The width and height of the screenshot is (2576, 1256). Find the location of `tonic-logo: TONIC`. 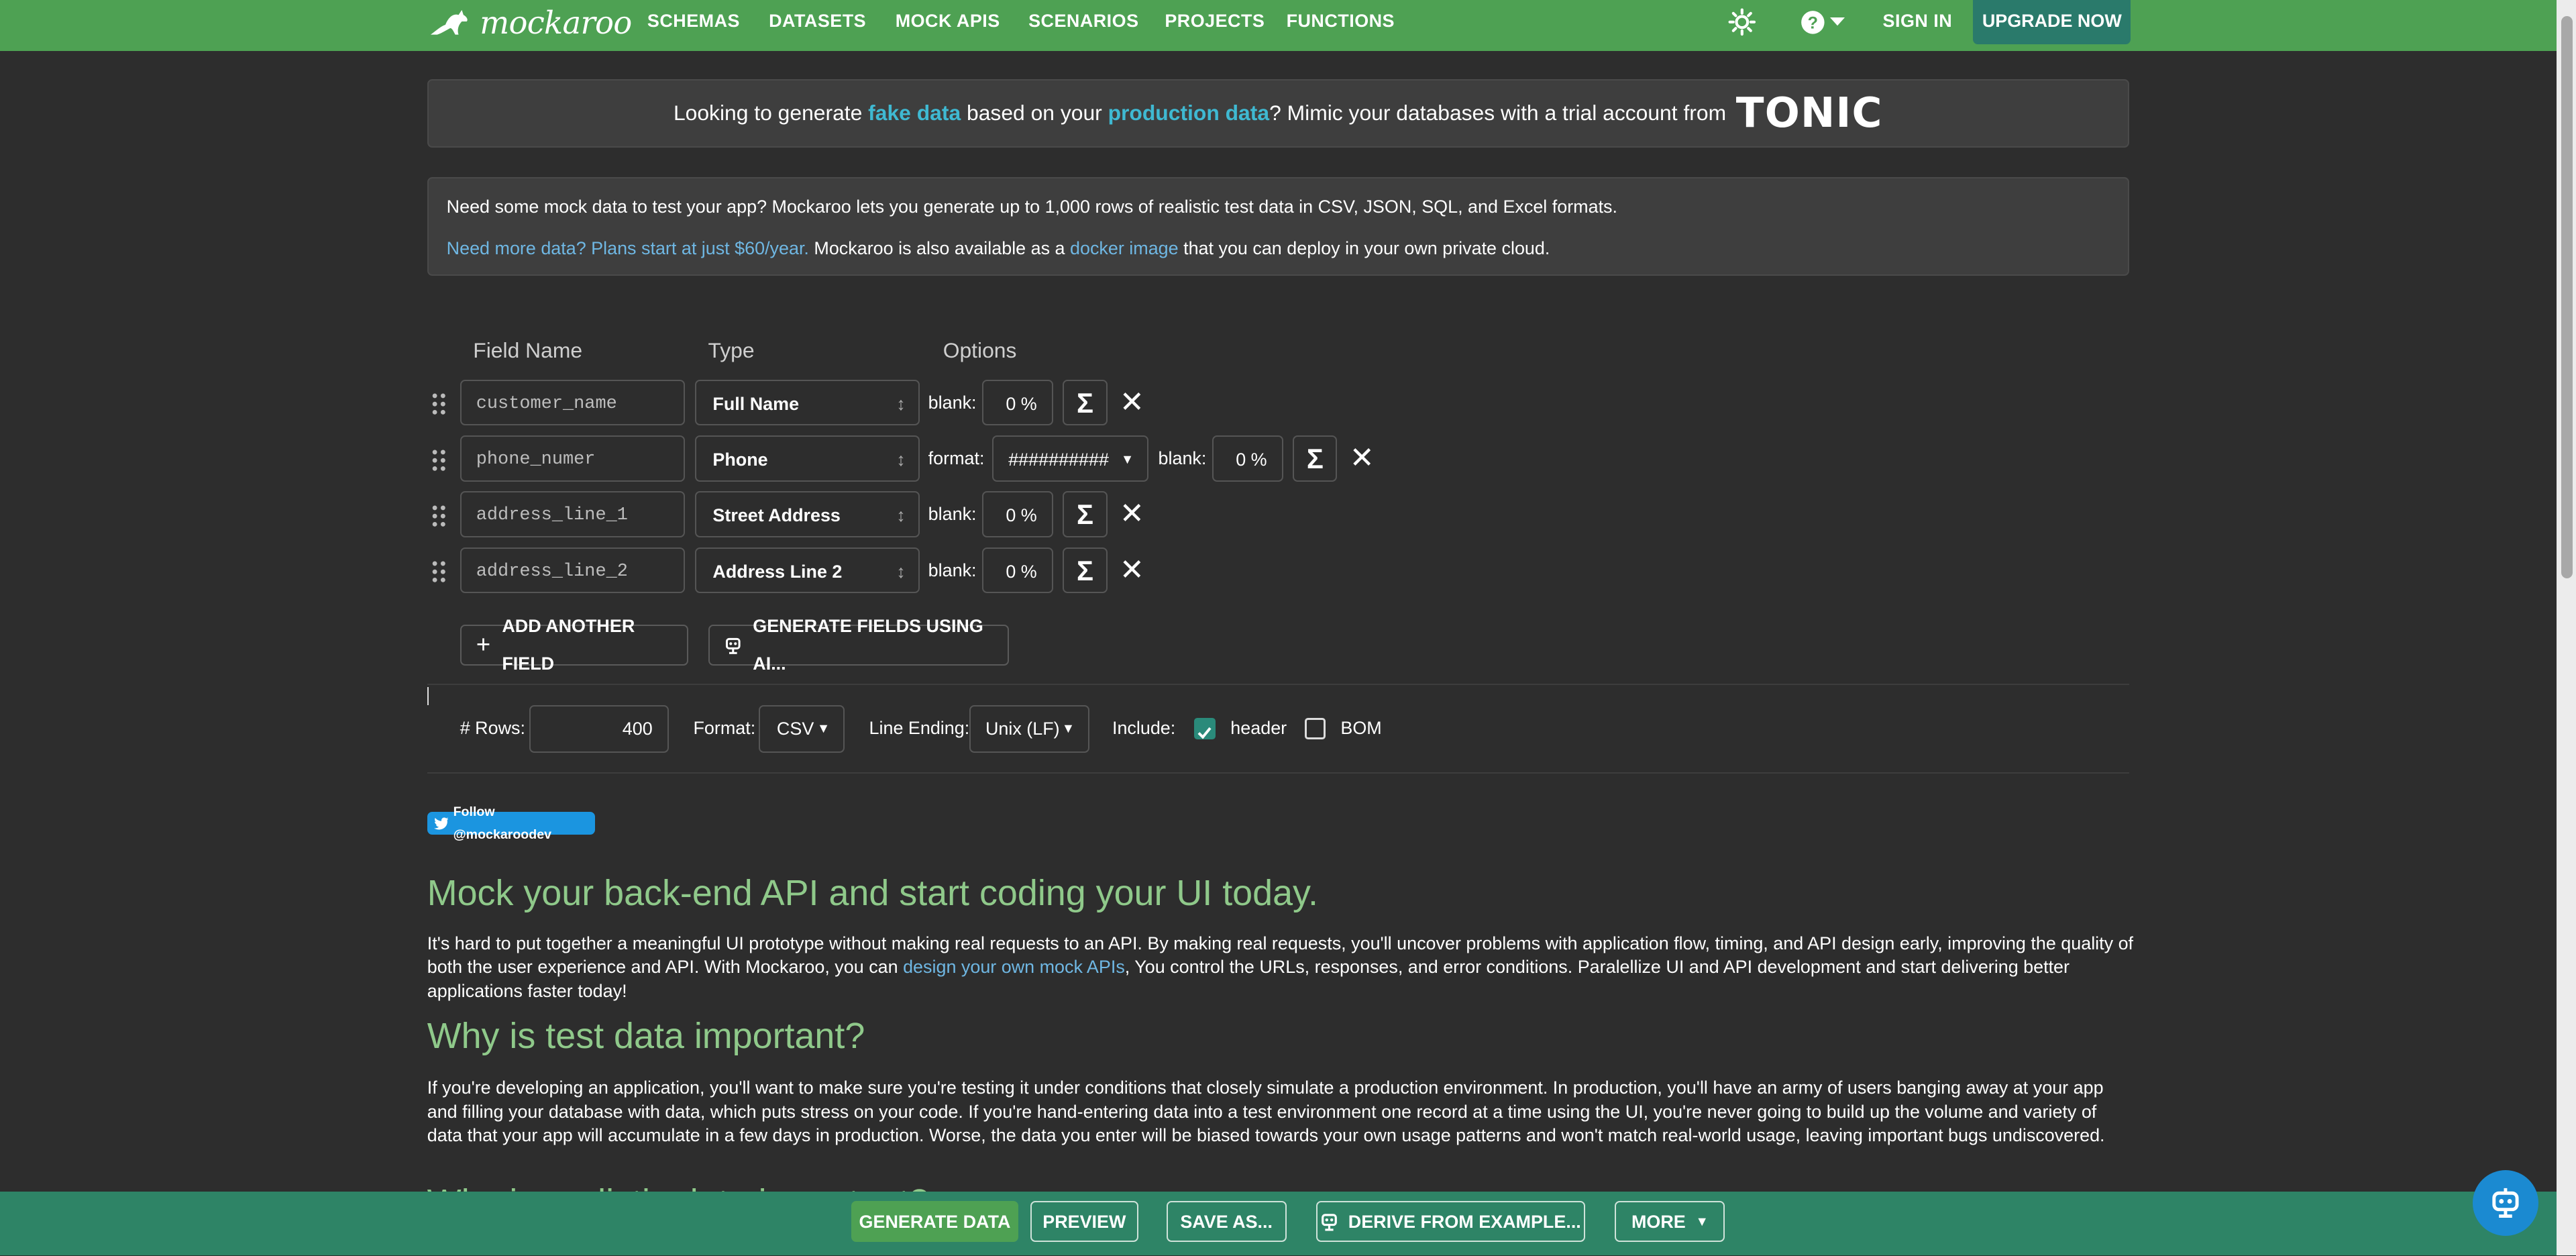

tonic-logo: TONIC is located at coordinates (1809, 113).